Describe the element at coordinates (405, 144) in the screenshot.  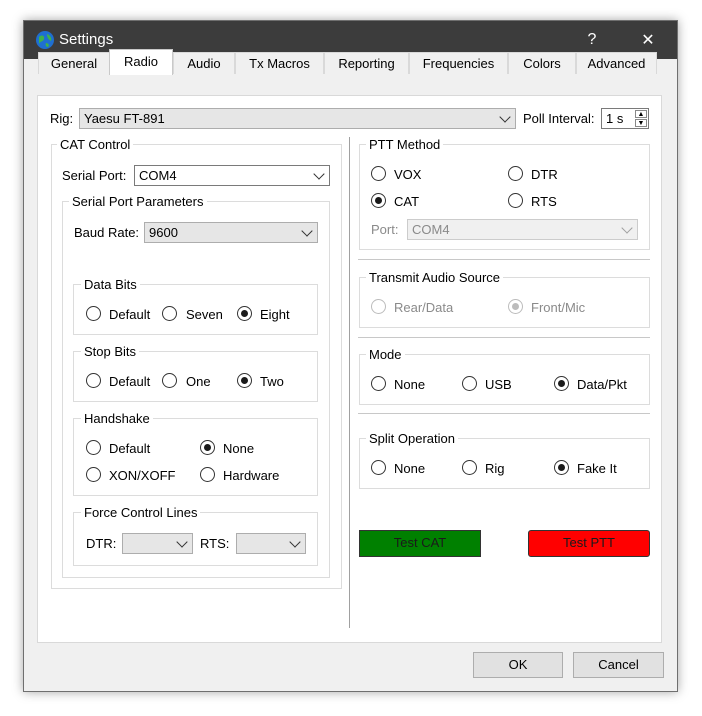
I see `ptt-method-title: PTT Method` at that location.